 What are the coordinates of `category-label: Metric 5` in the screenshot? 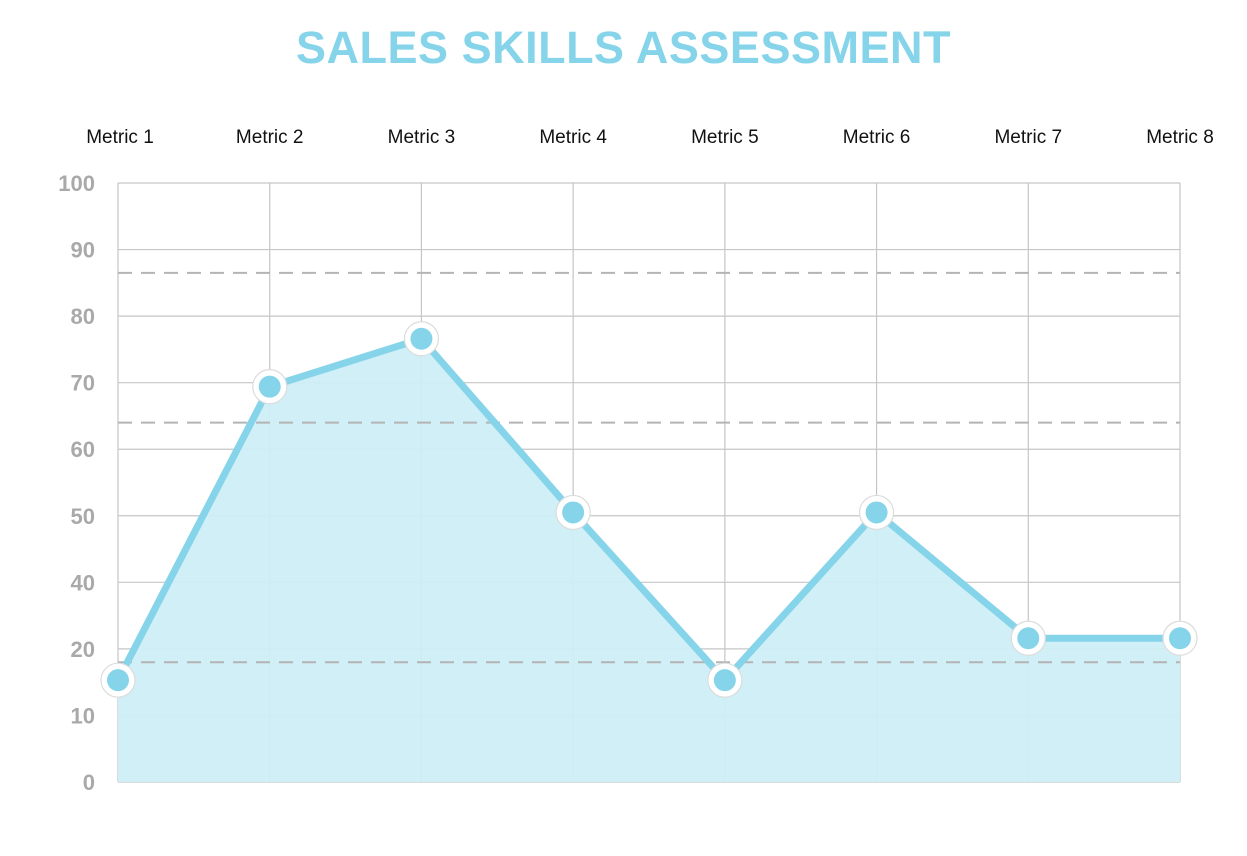 It's located at (725, 137).